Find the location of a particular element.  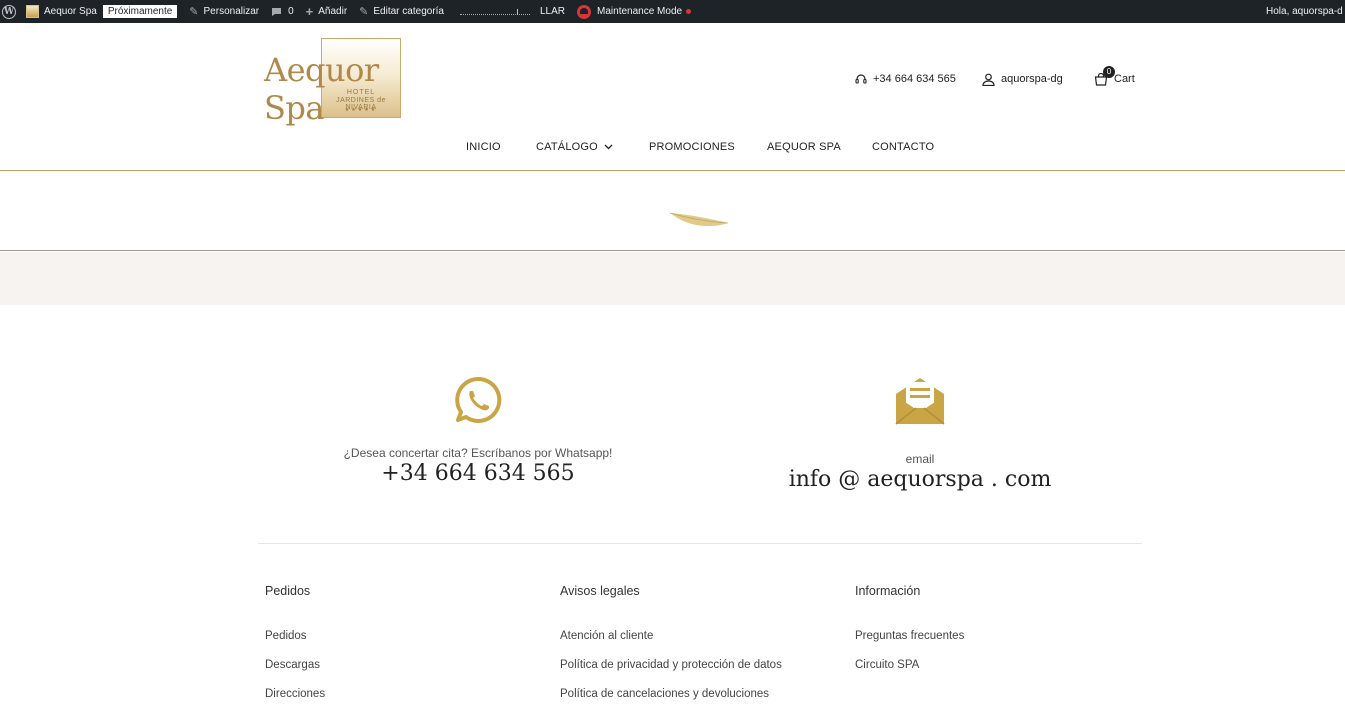

llar-menu: LLAR is located at coordinates (510, 11).